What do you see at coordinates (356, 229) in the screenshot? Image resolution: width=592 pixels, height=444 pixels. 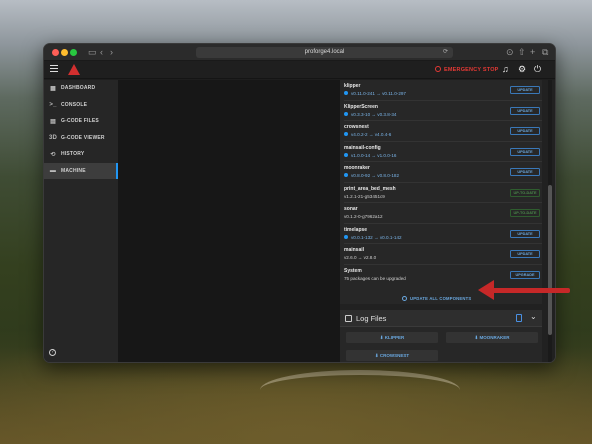 I see `component-name: timelapse` at bounding box center [356, 229].